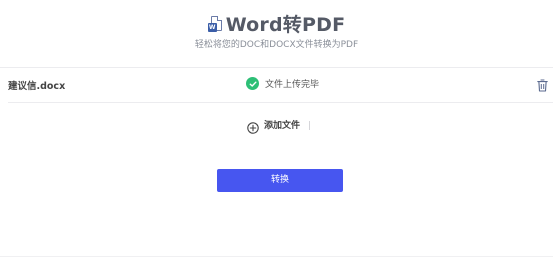 Image resolution: width=553 pixels, height=267 pixels. Describe the element at coordinates (276, 45) in the screenshot. I see `page-subtitle: 轻松将您的DOC和DOCX文件转换为PDF` at that location.